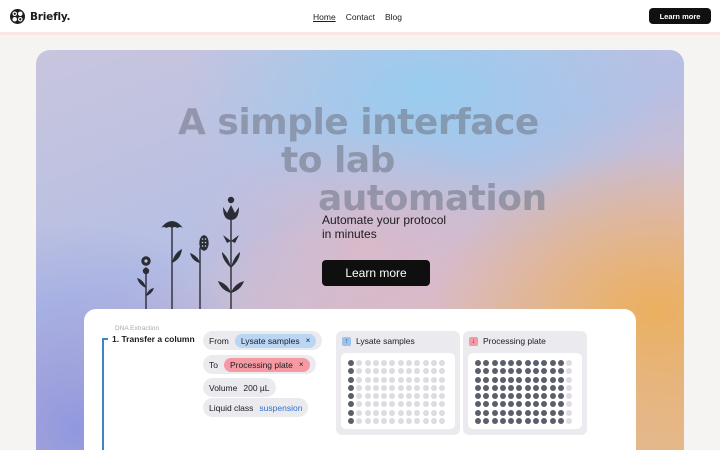 The height and width of the screenshot is (450, 720). What do you see at coordinates (301, 364) in the screenshot?
I see `remove-to-icon: ×` at bounding box center [301, 364].